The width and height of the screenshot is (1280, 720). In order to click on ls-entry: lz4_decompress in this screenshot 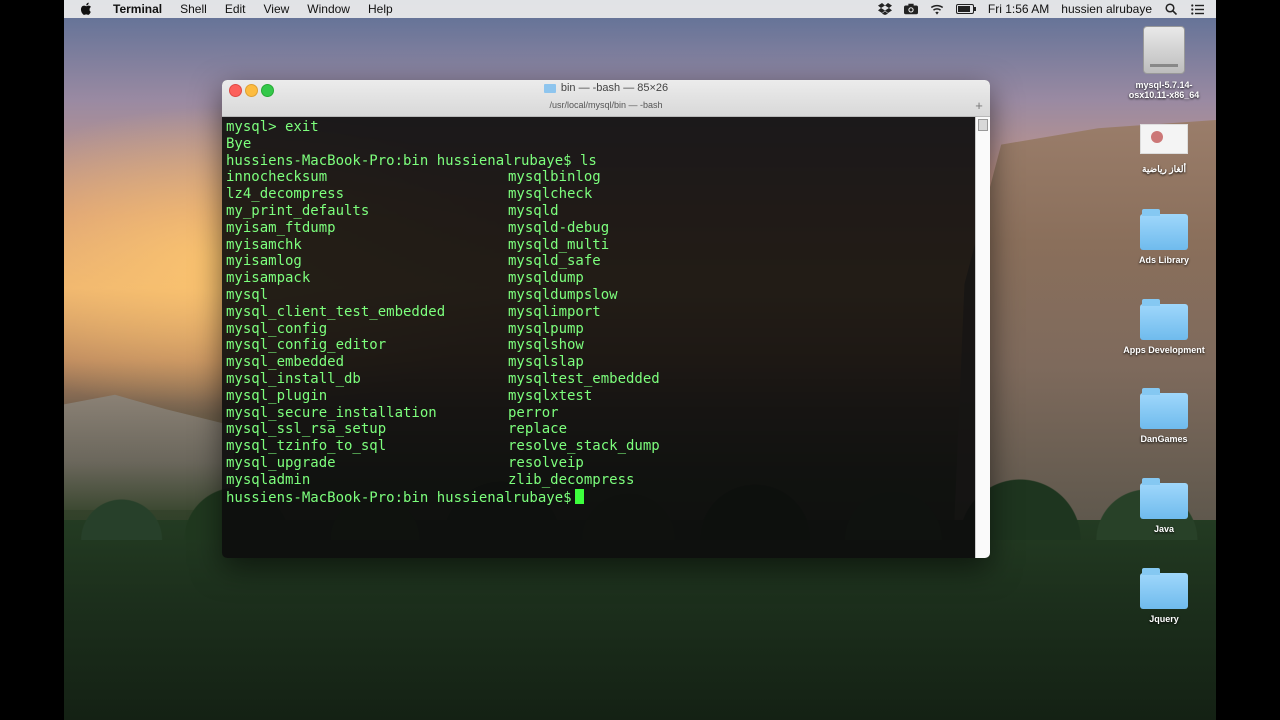, I will do `click(285, 194)`.